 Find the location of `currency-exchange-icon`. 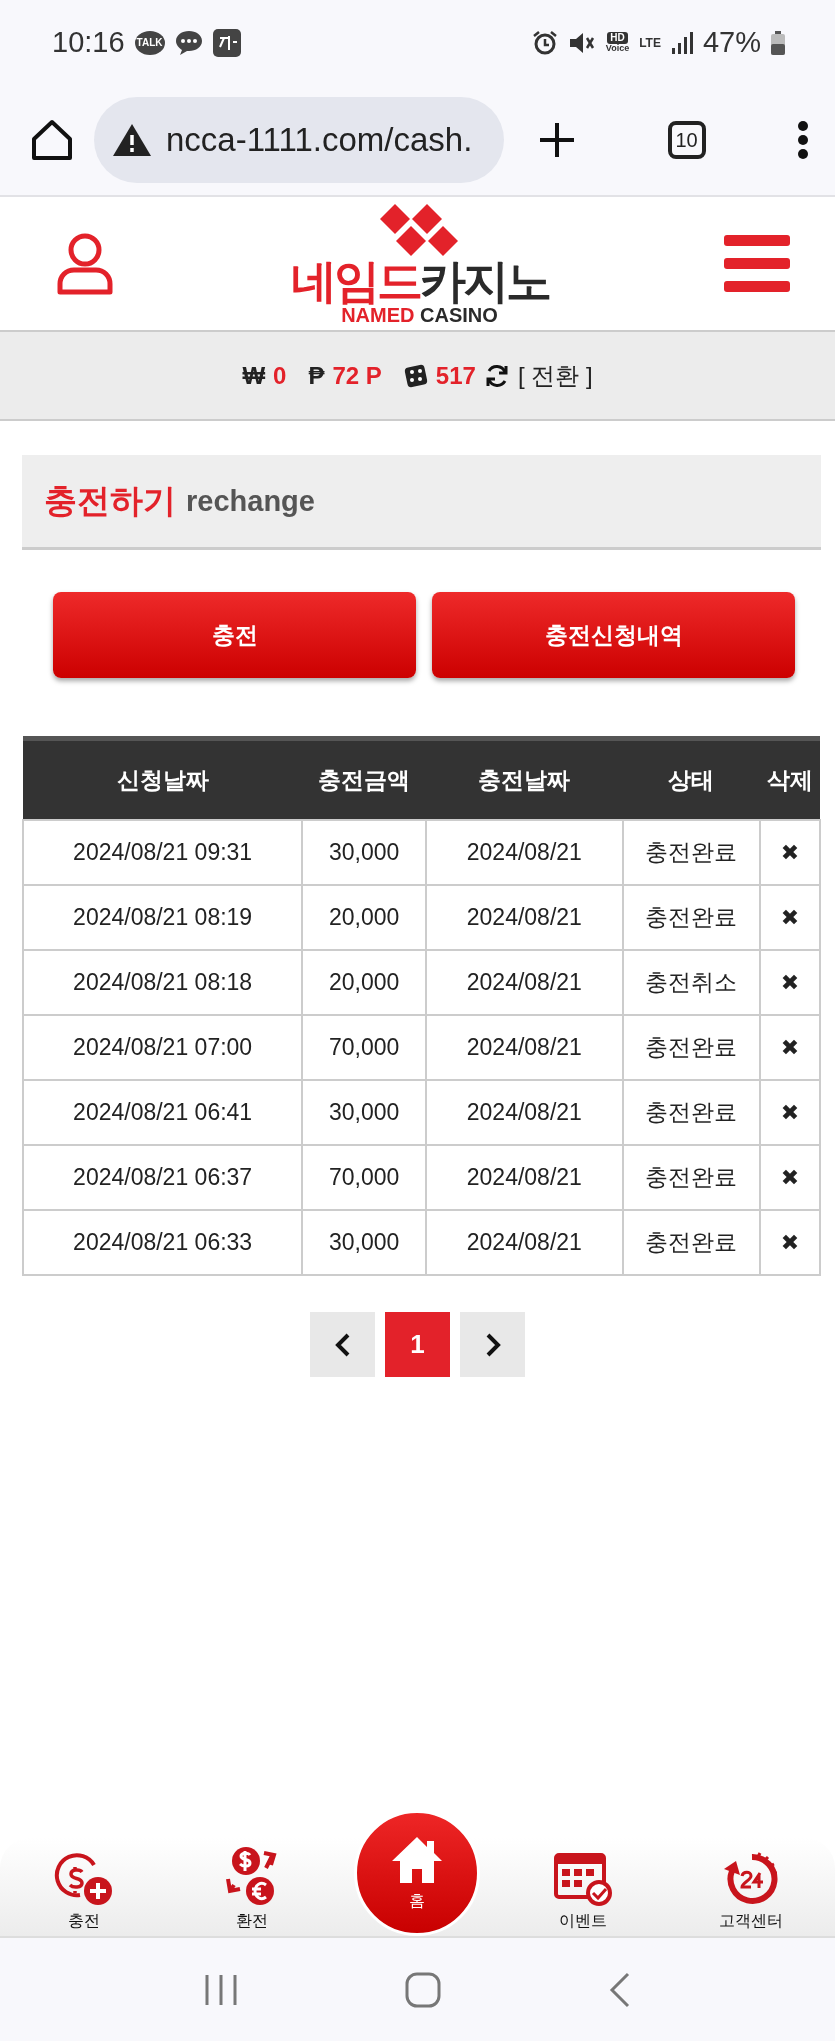

currency-exchange-icon is located at coordinates (251, 1876).